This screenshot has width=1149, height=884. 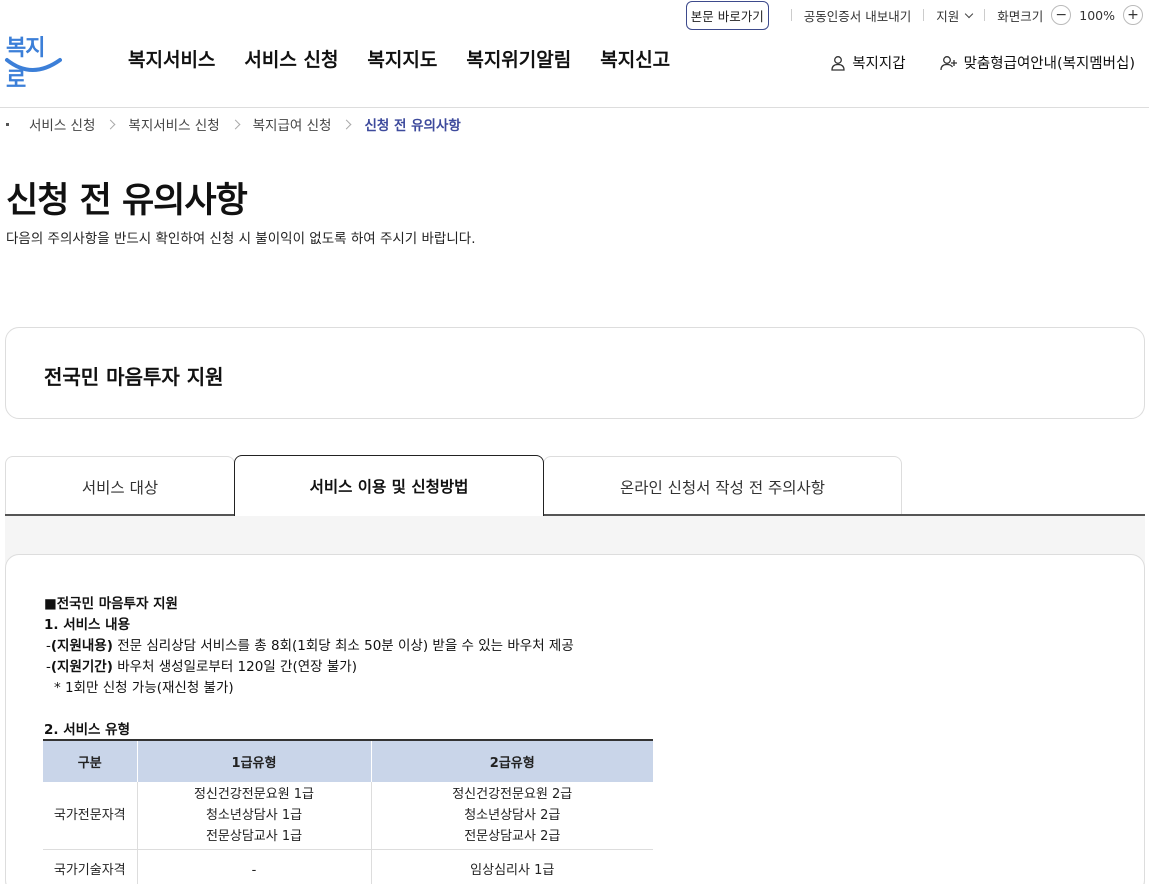 I want to click on line-label: (지원내용), so click(x=81, y=646).